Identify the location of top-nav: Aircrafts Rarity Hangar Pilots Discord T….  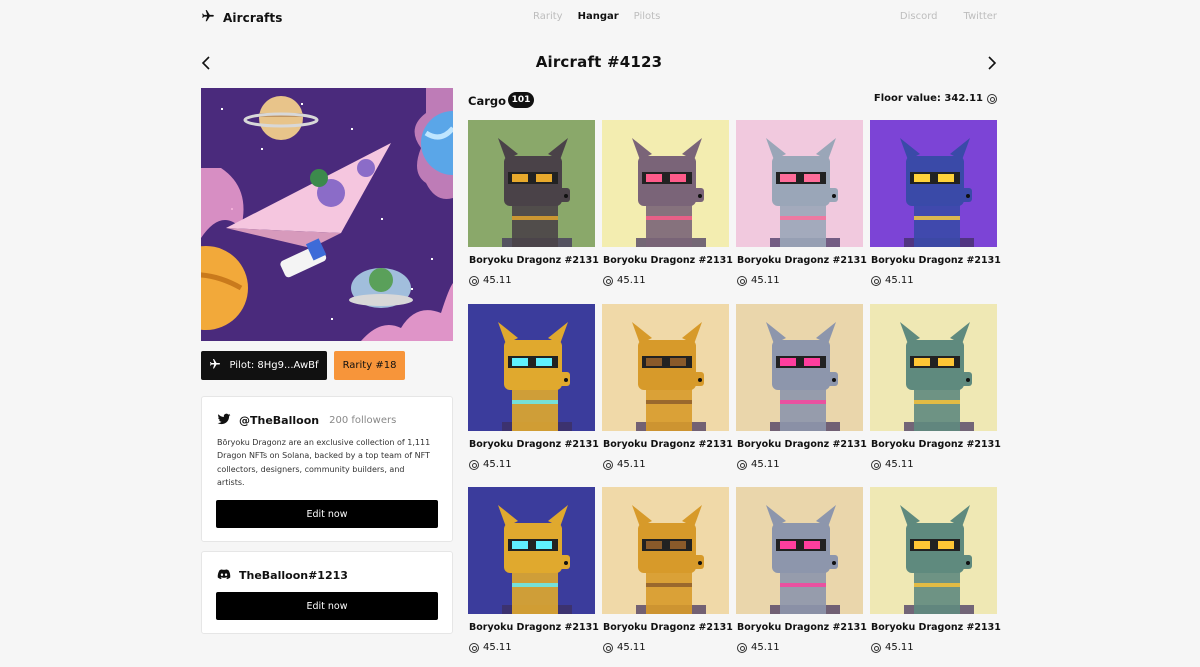
(600, 17).